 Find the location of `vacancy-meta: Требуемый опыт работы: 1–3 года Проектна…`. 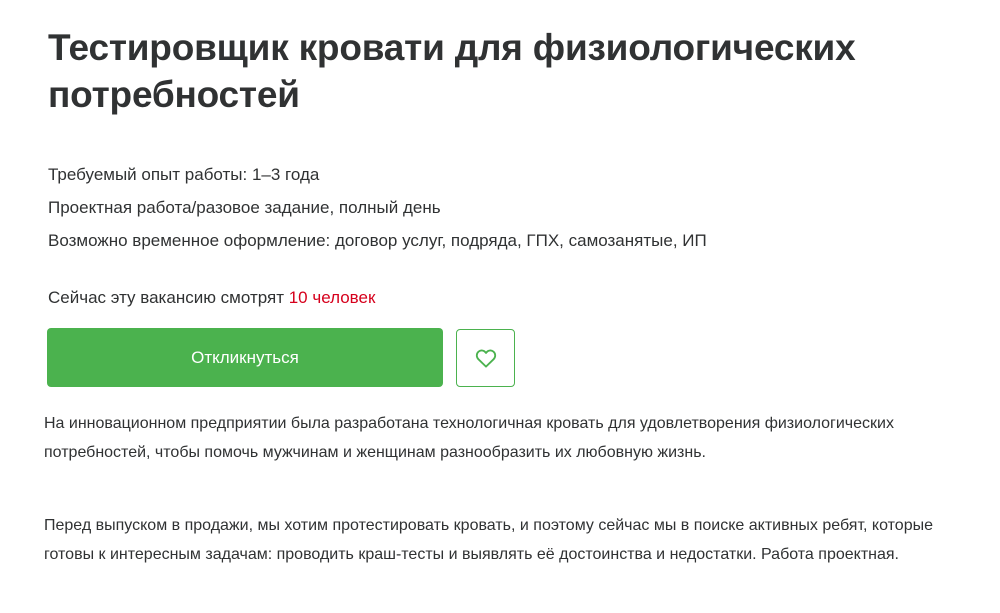

vacancy-meta: Требуемый опыт работы: 1–3 года Проектна… is located at coordinates (377, 207).